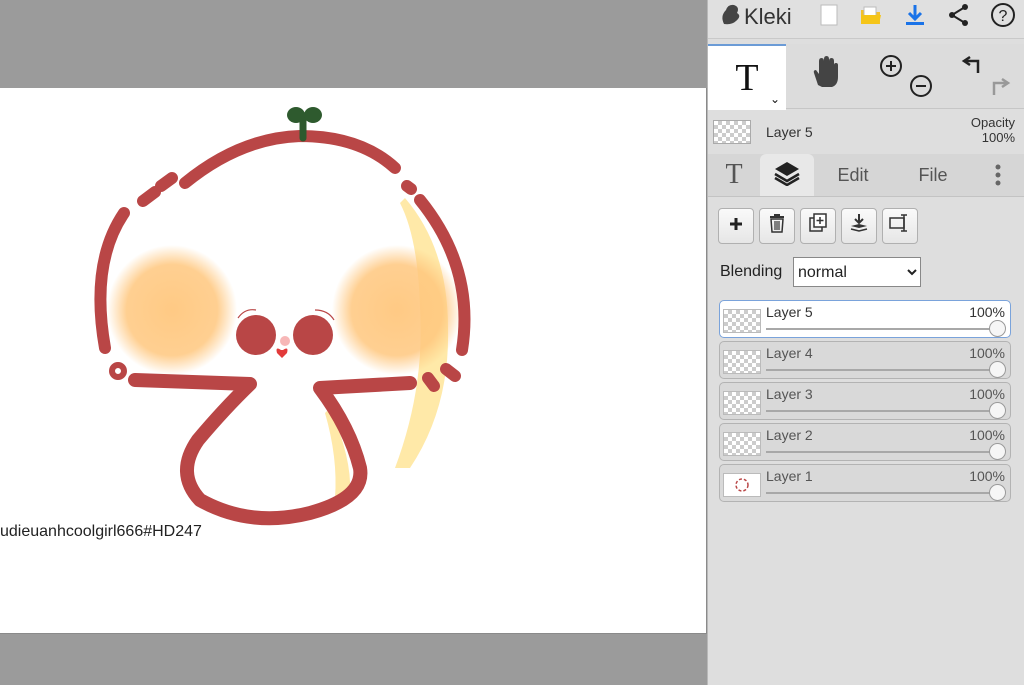 The height and width of the screenshot is (685, 1024). What do you see at coordinates (101, 531) in the screenshot?
I see `artist-signature: udieuanhcoolgirl666#HD247` at bounding box center [101, 531].